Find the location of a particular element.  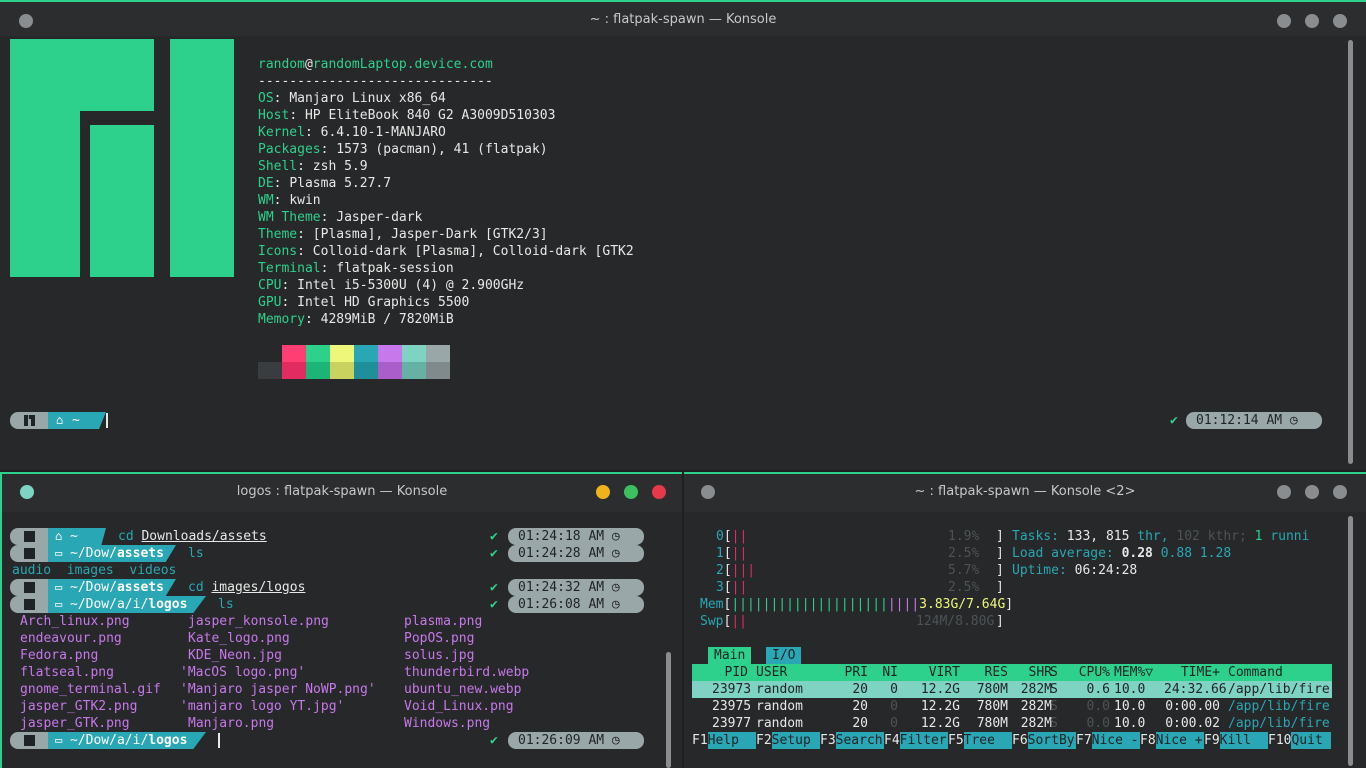

uptime-line: Uptime: 06:24:28 is located at coordinates (1074, 570).